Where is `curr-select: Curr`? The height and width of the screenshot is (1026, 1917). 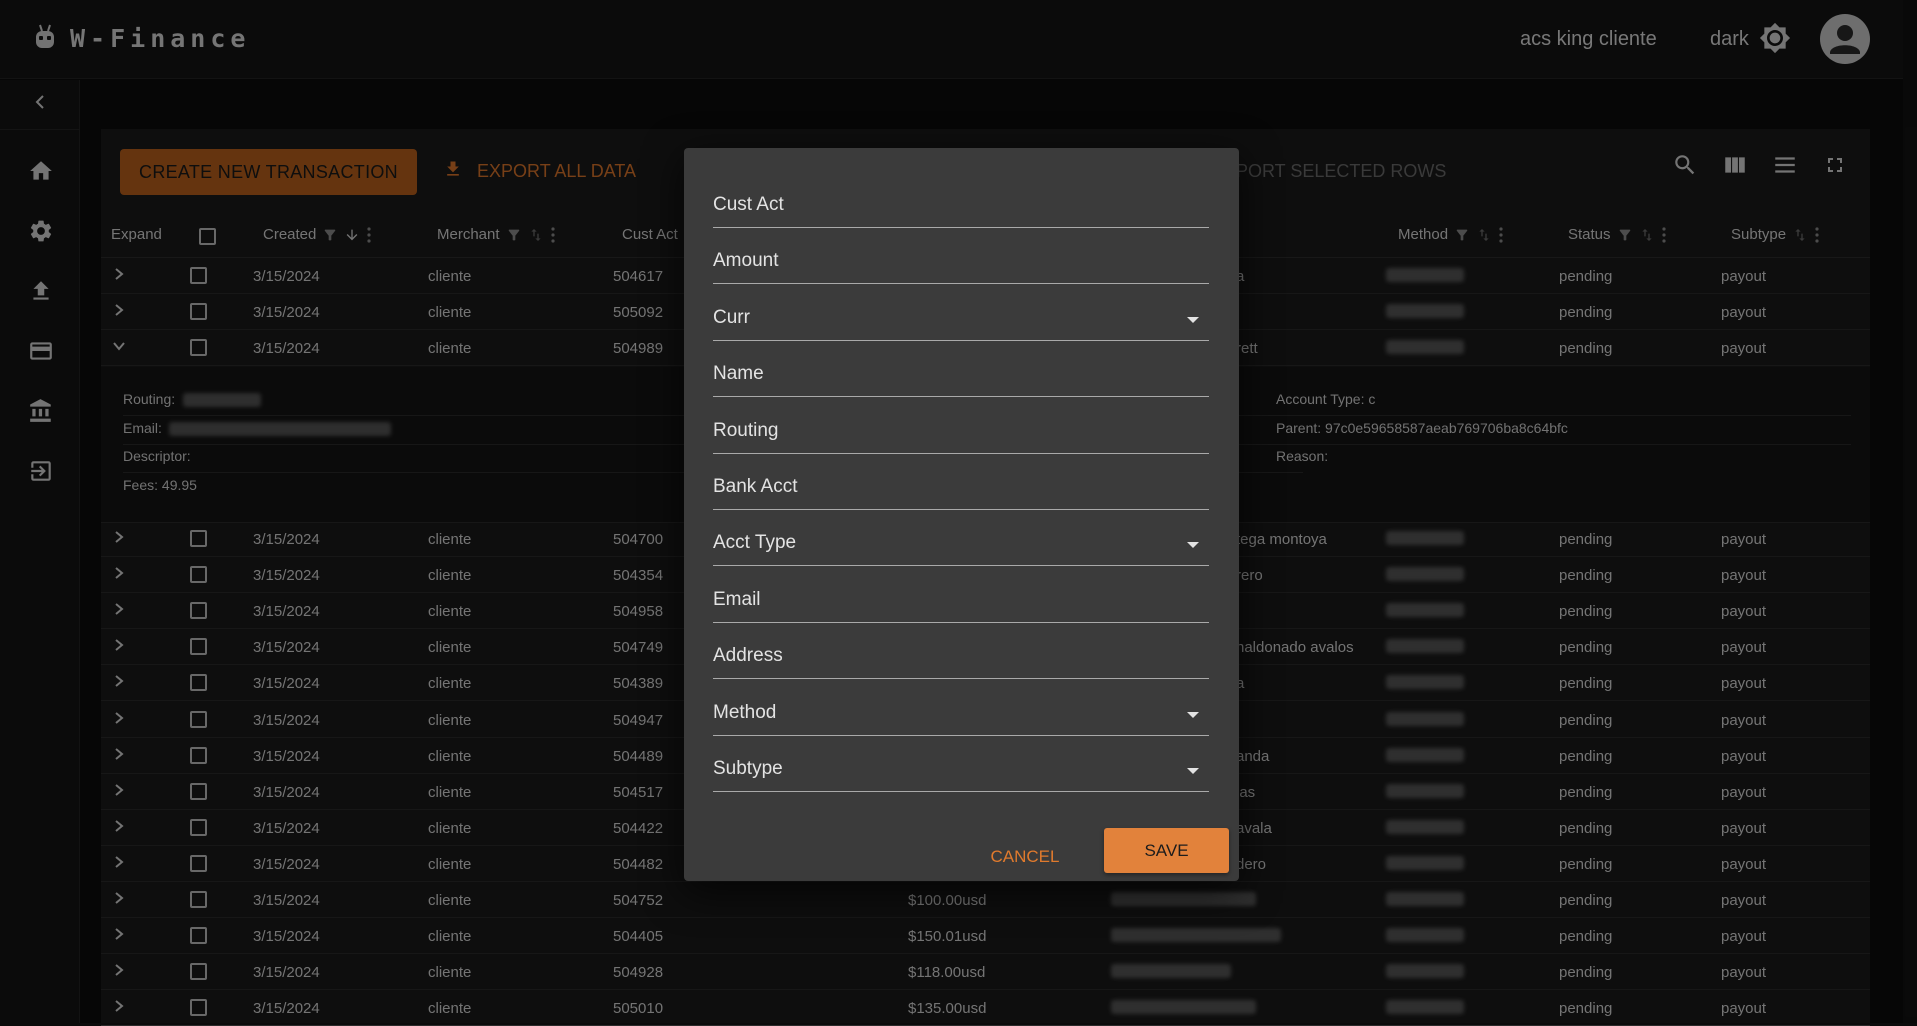 curr-select: Curr is located at coordinates (961, 319).